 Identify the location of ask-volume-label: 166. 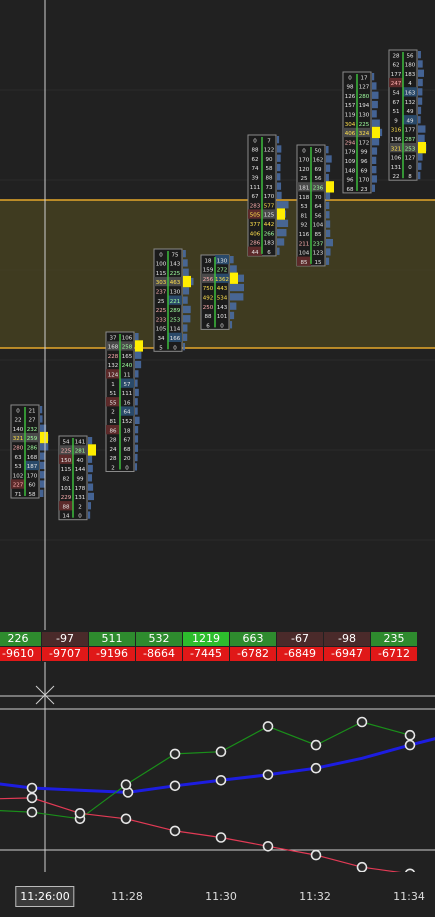
(175, 339).